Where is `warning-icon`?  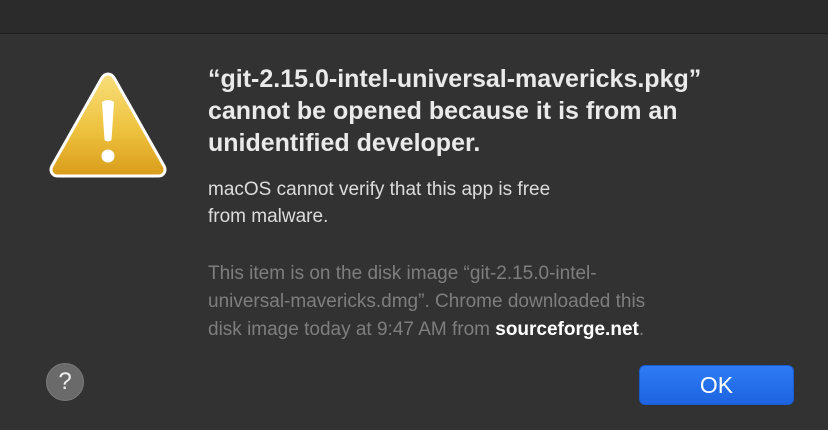 warning-icon is located at coordinates (108, 125).